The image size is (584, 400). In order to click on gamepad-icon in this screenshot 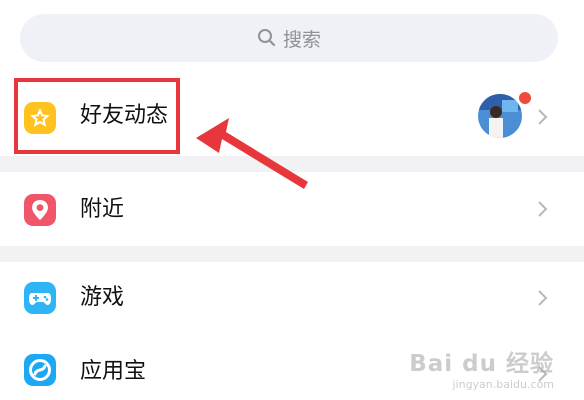, I will do `click(40, 298)`.